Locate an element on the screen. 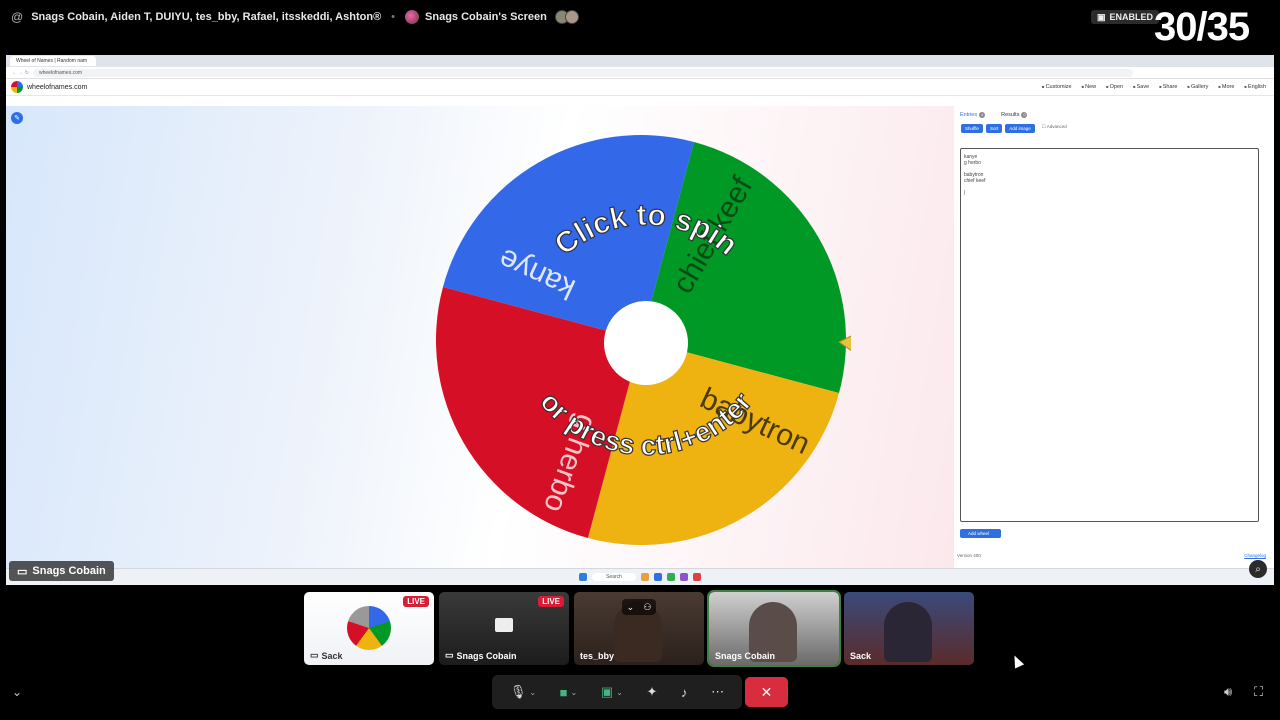 This screenshot has width=1280, height=720. browser-tab-strip: Wheel of Names | Random nam is located at coordinates (640, 61).